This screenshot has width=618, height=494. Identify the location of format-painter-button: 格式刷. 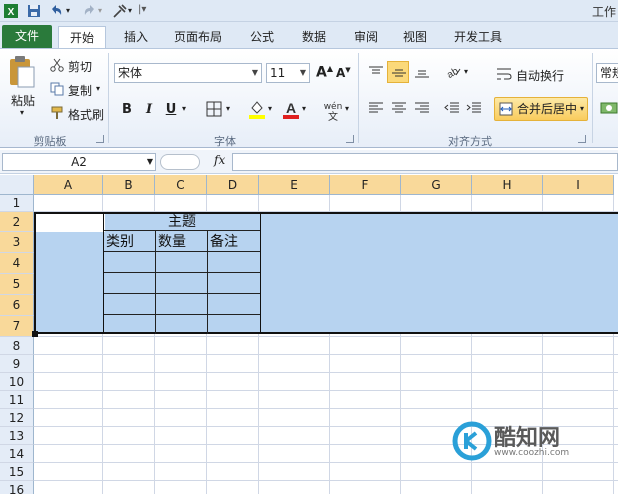
(86, 114).